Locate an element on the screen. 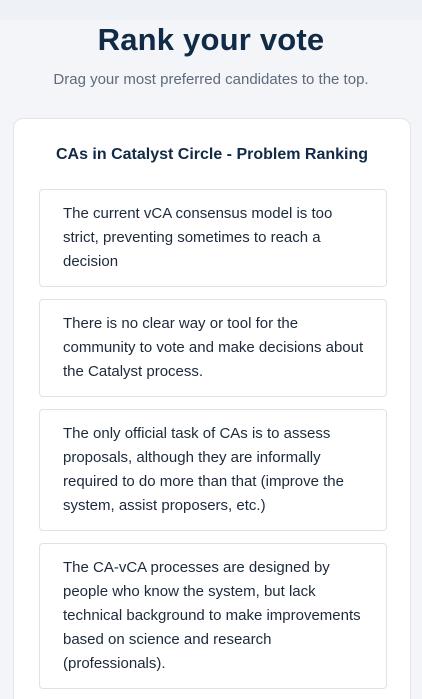  page-title: Rank your vote is located at coordinates (211, 39).